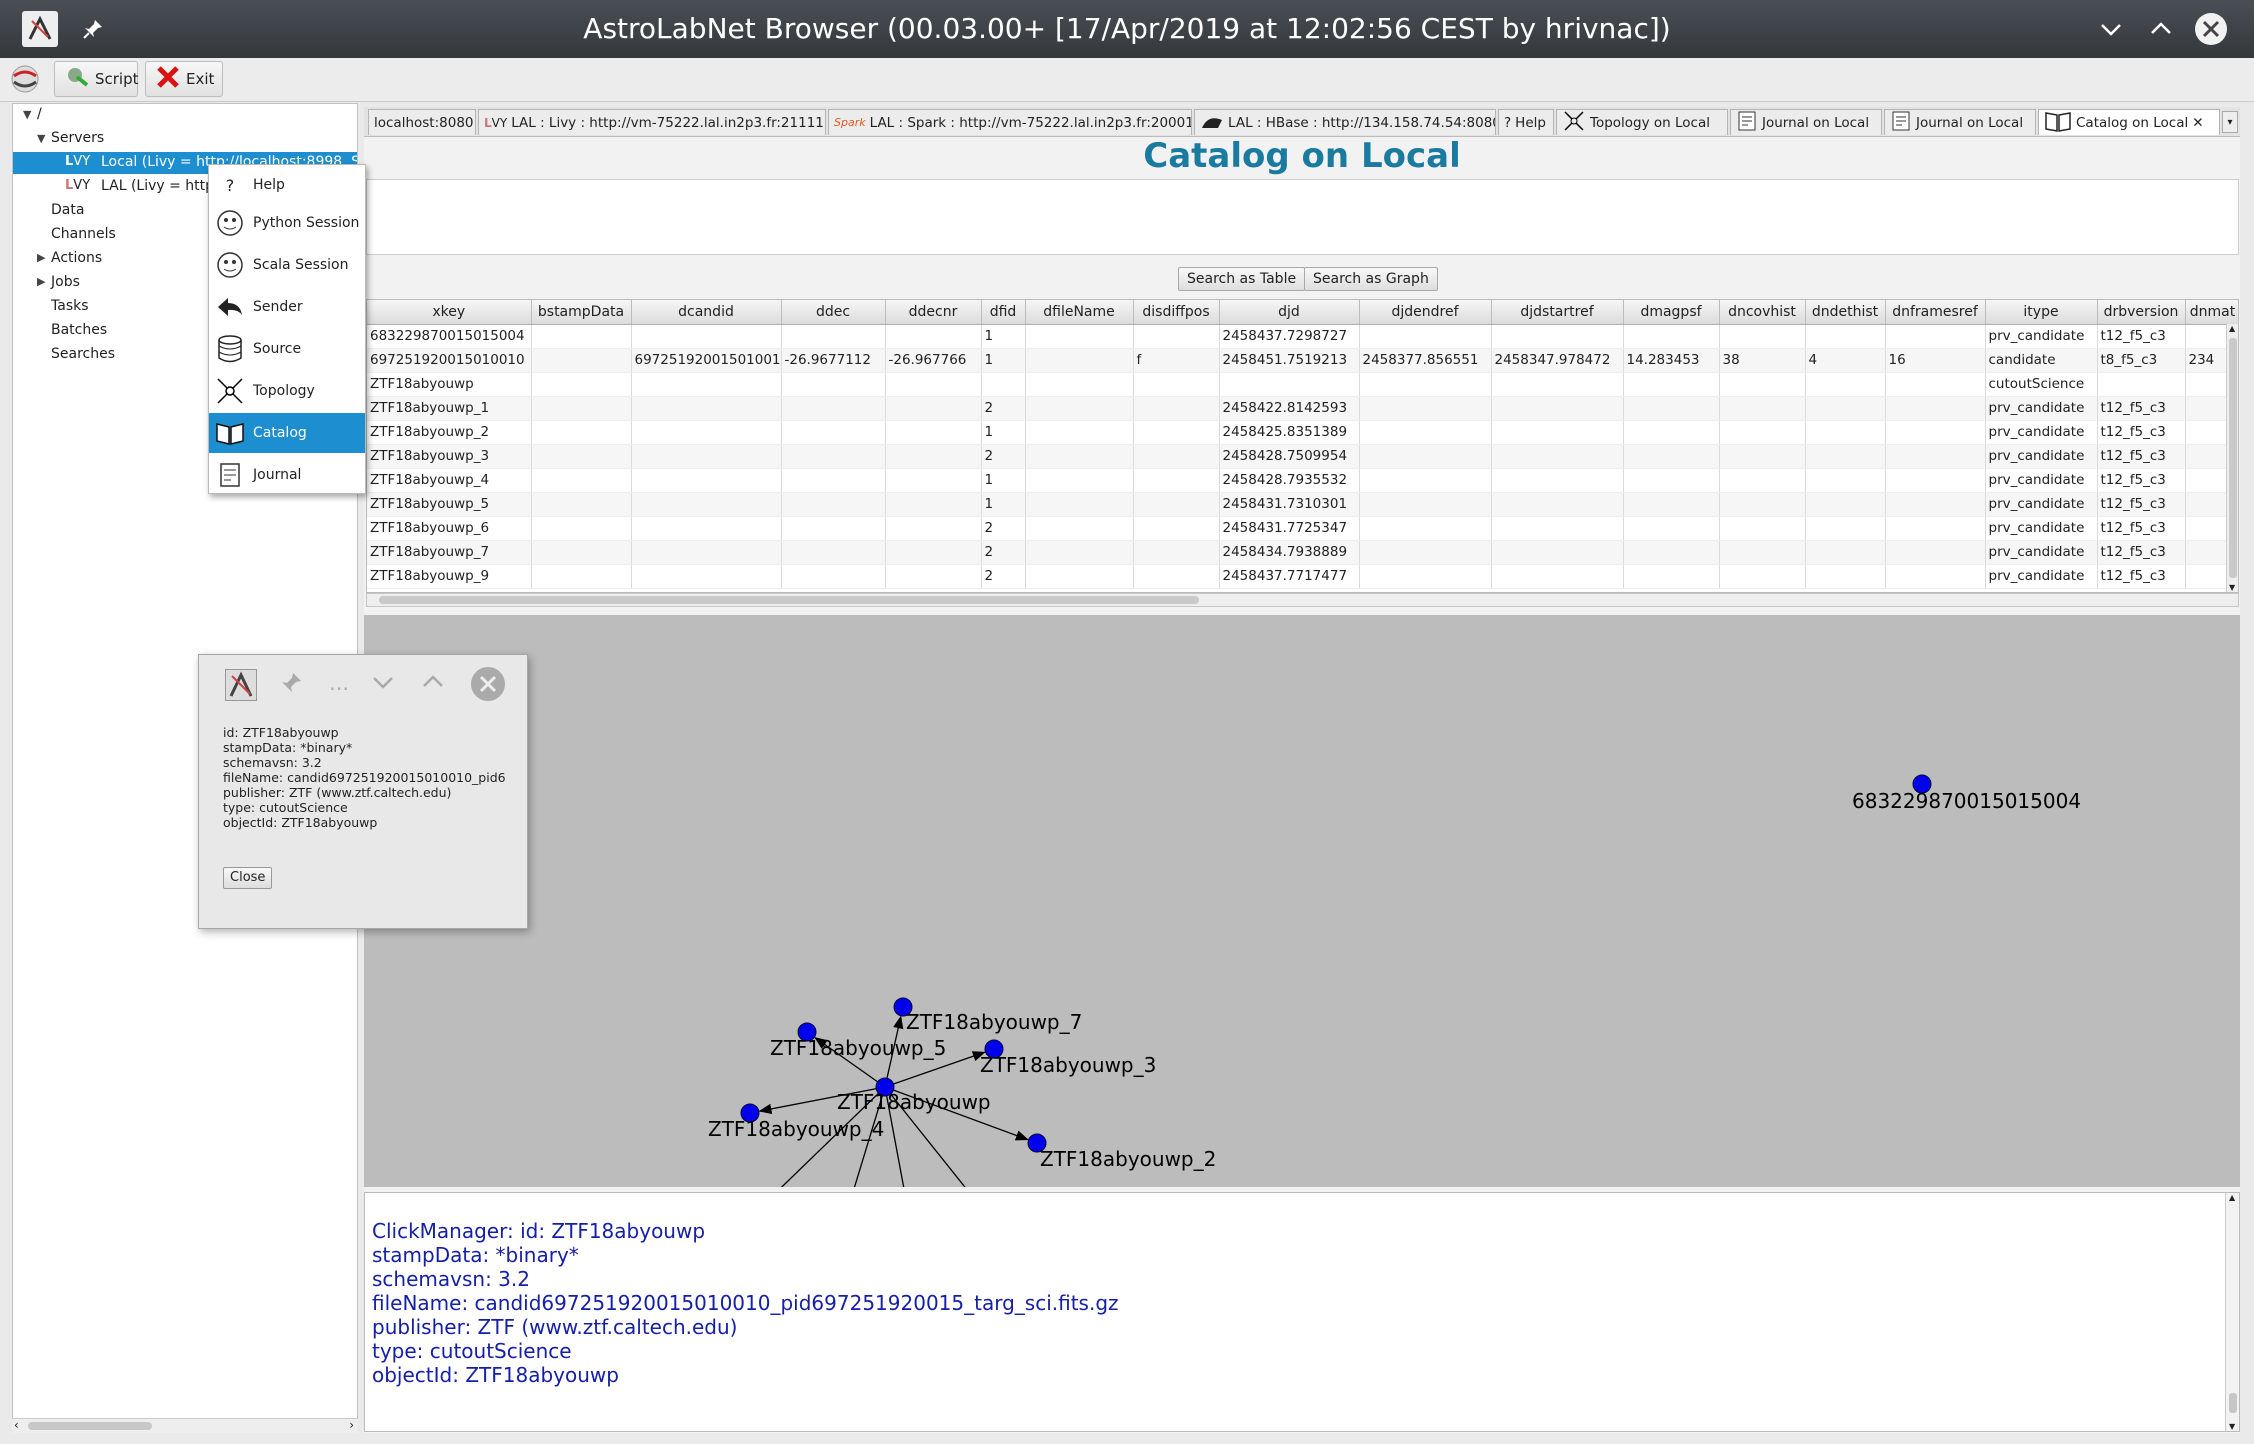  What do you see at coordinates (1289, 336) in the screenshot?
I see `table-cell: 2458437.7298727` at bounding box center [1289, 336].